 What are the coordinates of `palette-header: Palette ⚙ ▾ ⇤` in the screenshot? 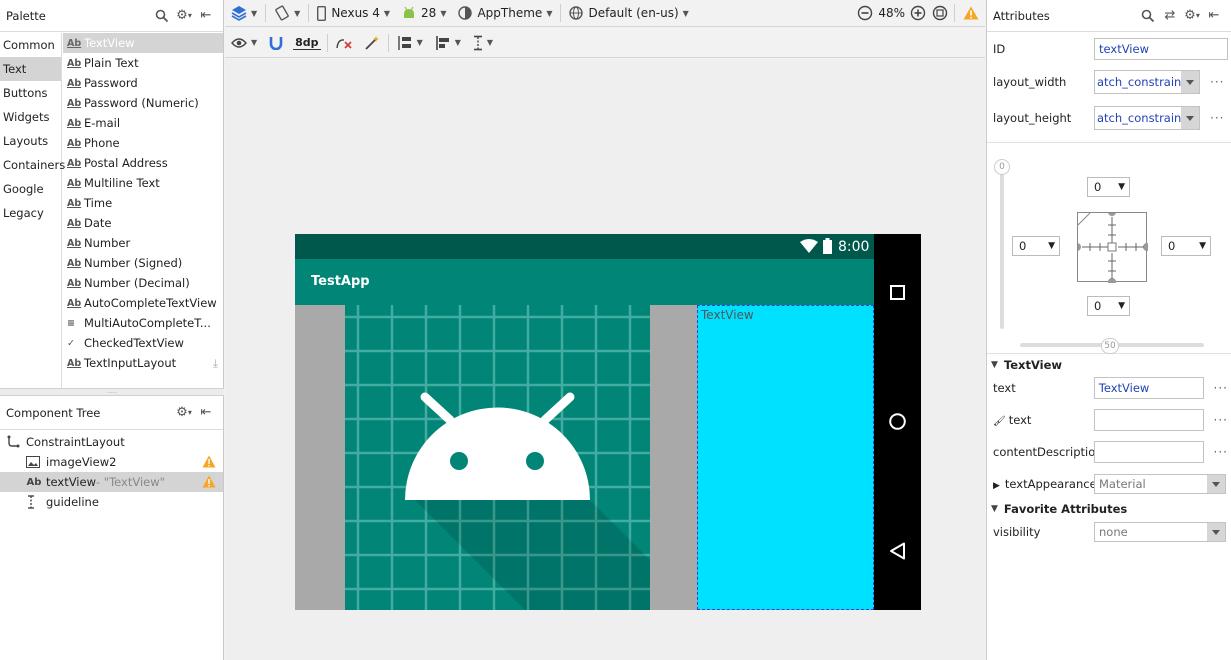 It's located at (111, 16).